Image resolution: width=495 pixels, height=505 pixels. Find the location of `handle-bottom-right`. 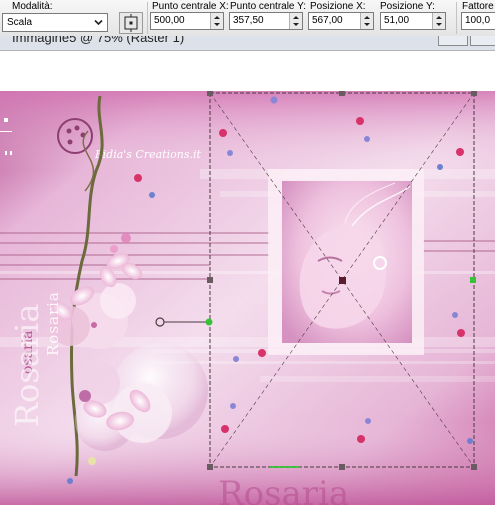

handle-bottom-right is located at coordinates (474, 467).